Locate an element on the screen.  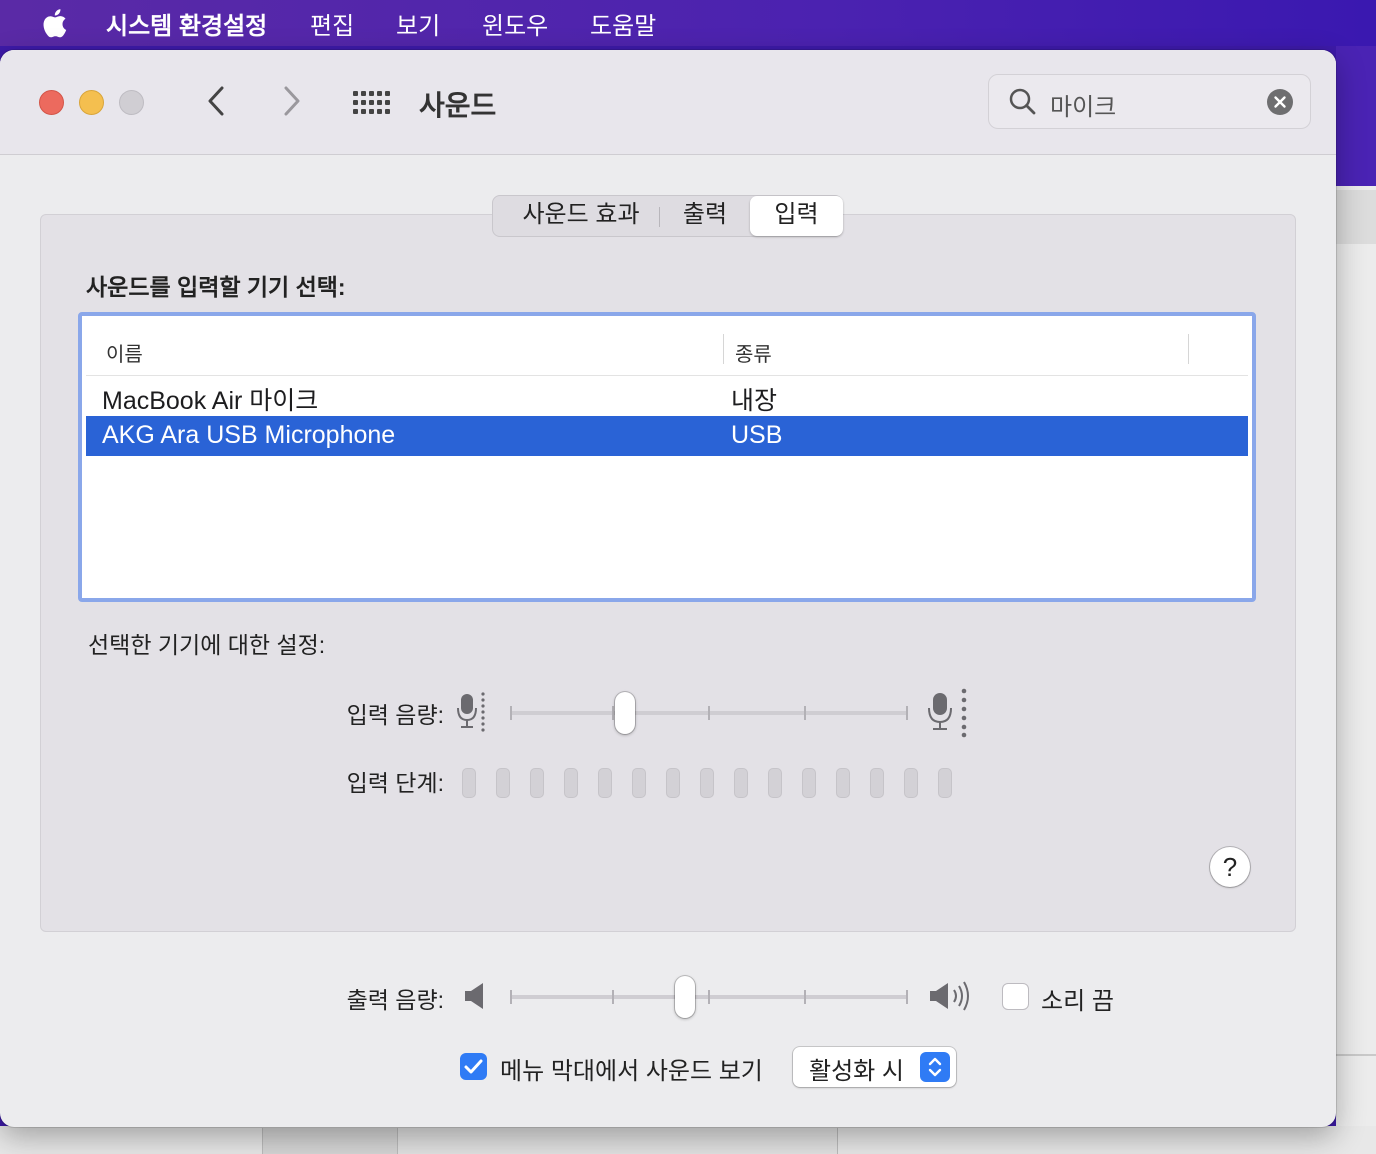
device-select-label: 사운드를 입력할 기기 선택: is located at coordinates (216, 287).